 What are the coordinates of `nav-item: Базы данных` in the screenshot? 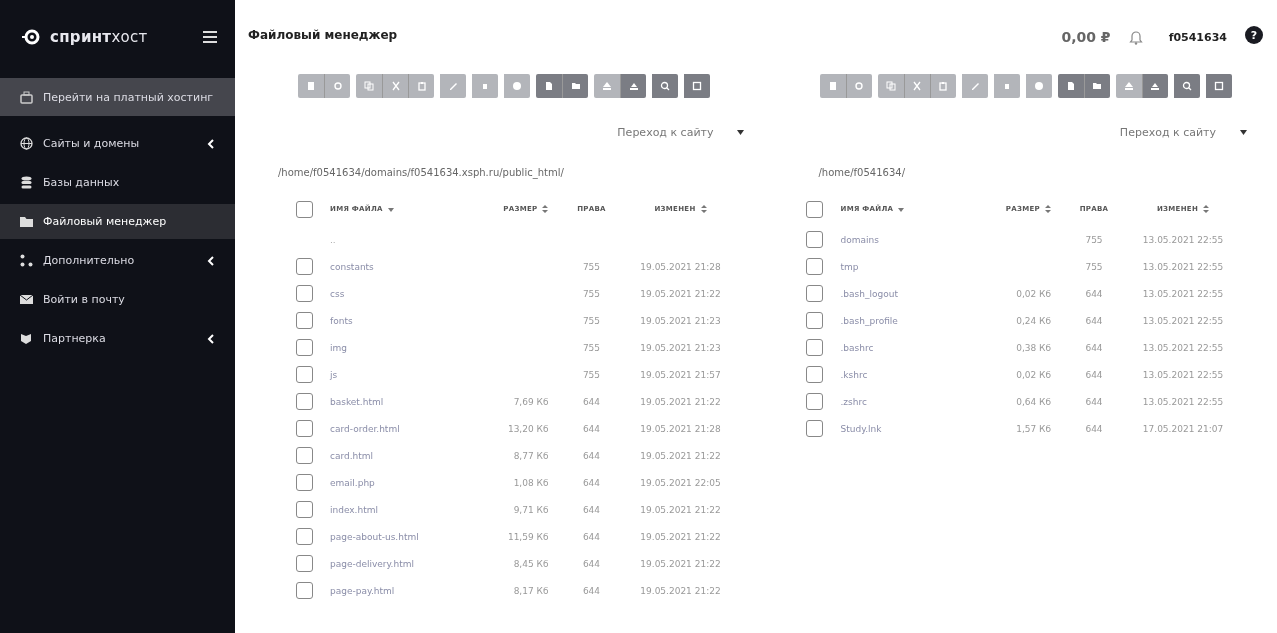 It's located at (117, 182).